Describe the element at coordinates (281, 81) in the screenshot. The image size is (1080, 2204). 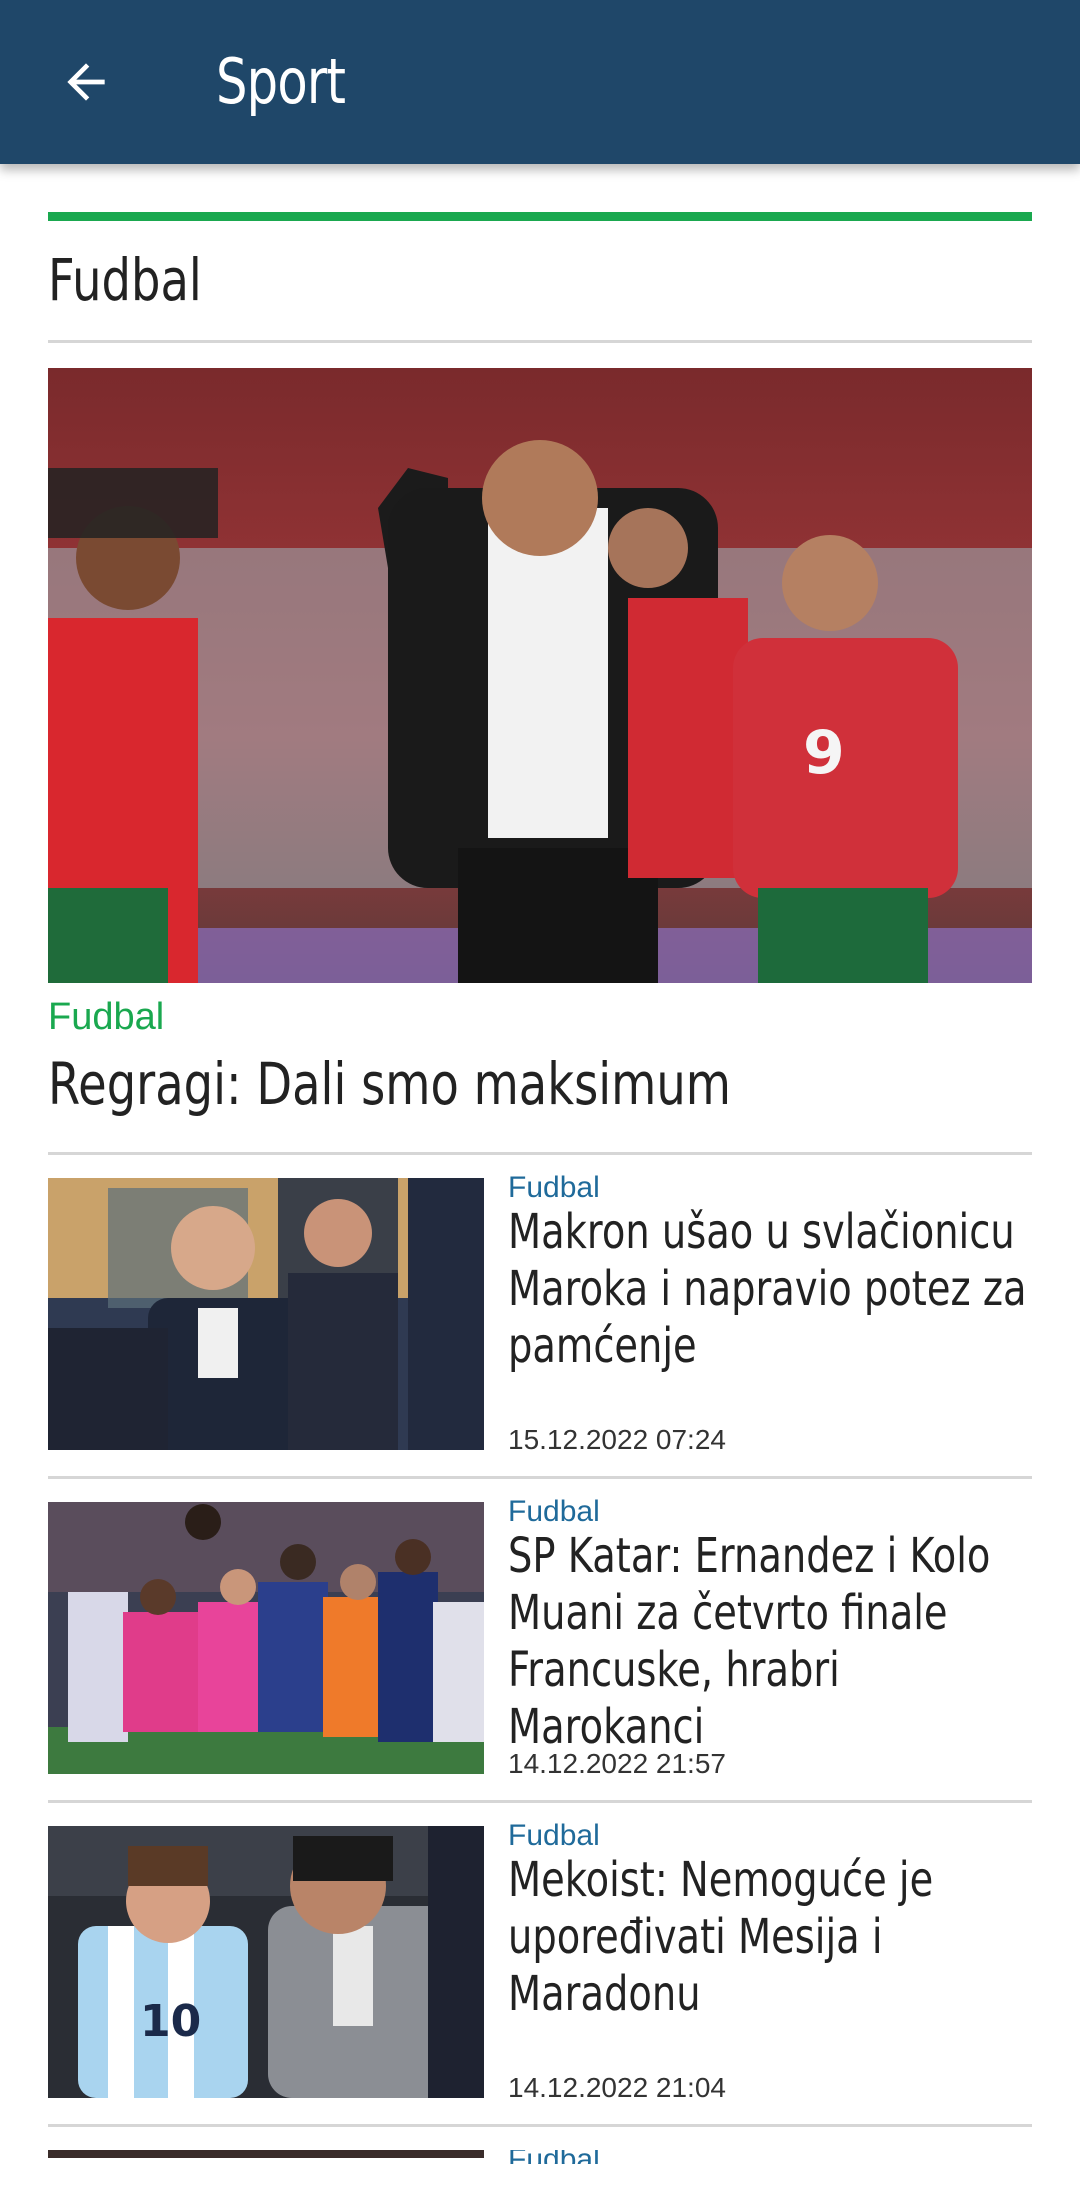
I see `page-title: Sport` at that location.